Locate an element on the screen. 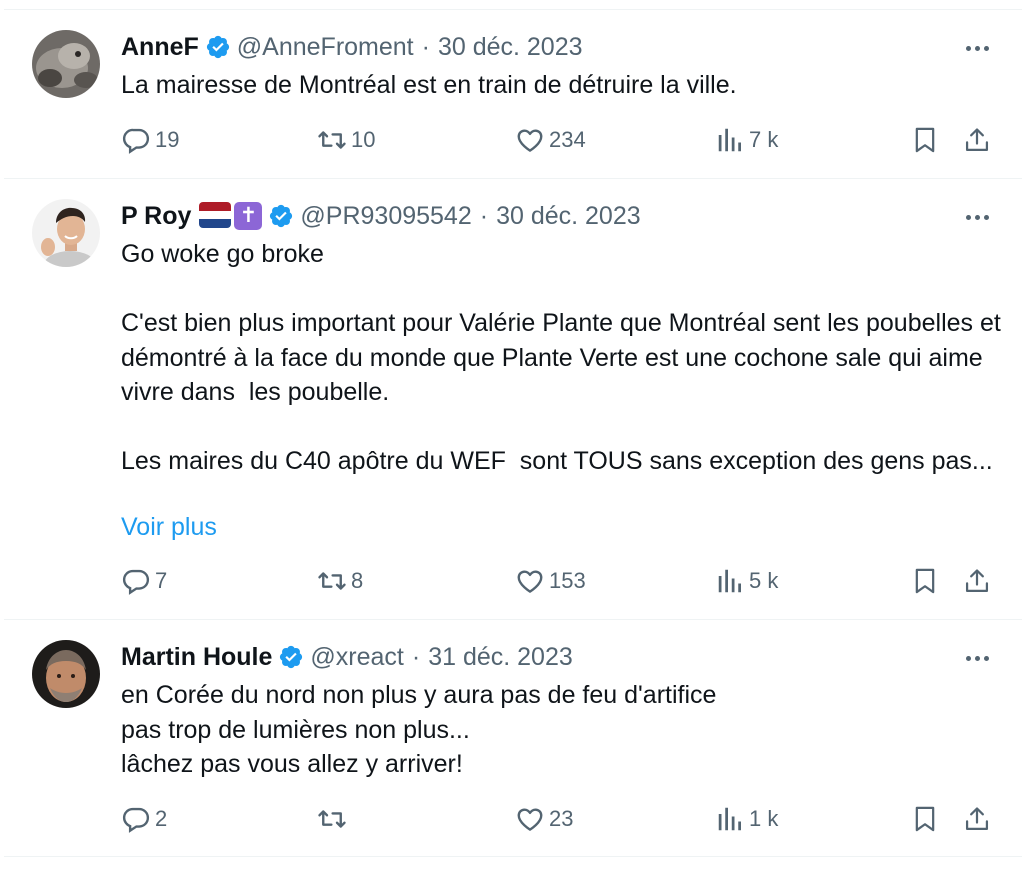 This screenshot has width=1032, height=870. like-button: 234 is located at coordinates (550, 140).